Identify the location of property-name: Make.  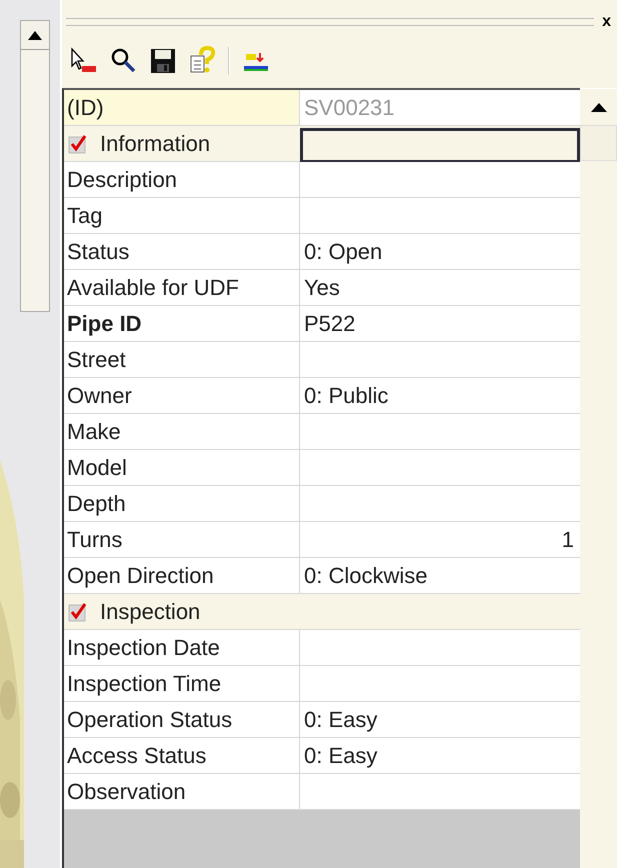
(182, 431).